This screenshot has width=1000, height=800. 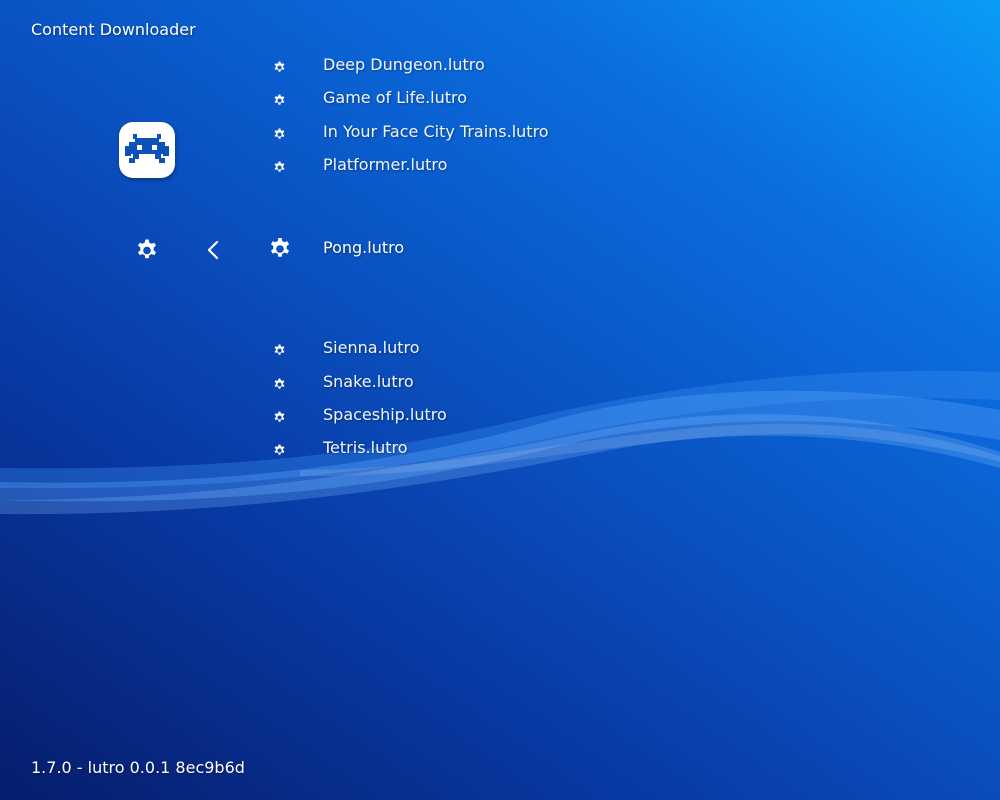 What do you see at coordinates (470, 249) in the screenshot?
I see `list-item: Pong.lutro` at bounding box center [470, 249].